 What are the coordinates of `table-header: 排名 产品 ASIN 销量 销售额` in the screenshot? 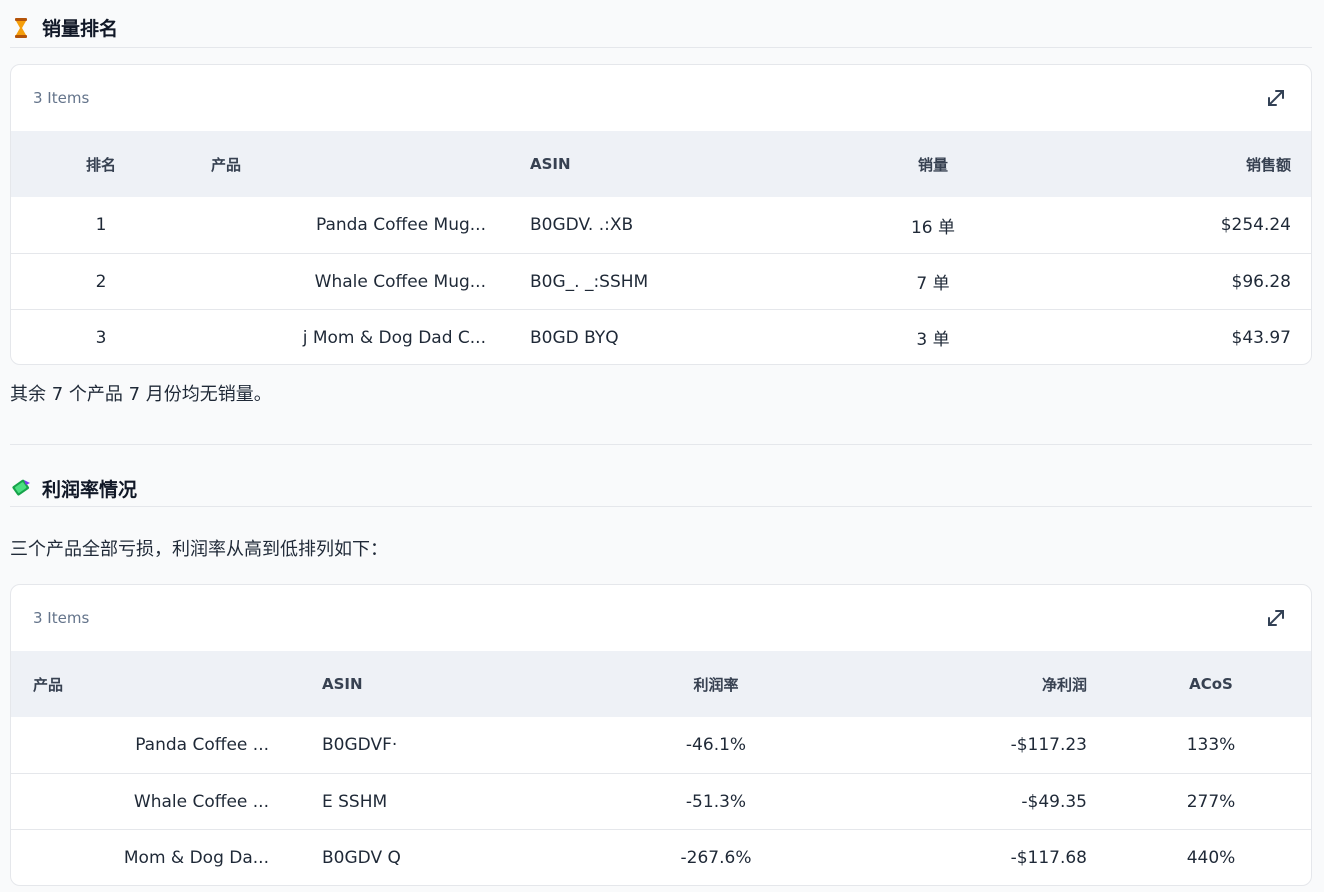 It's located at (661, 164).